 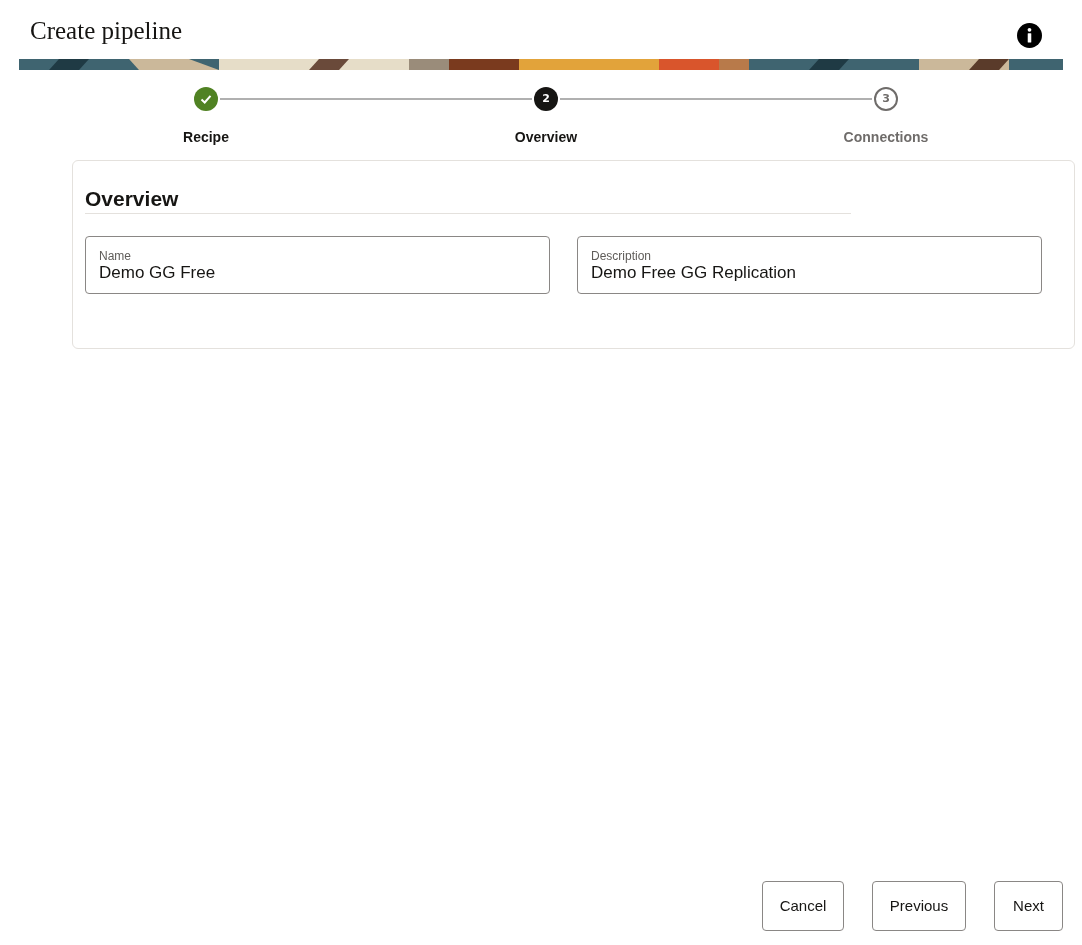 What do you see at coordinates (1028, 906) in the screenshot?
I see `action-button: Next` at bounding box center [1028, 906].